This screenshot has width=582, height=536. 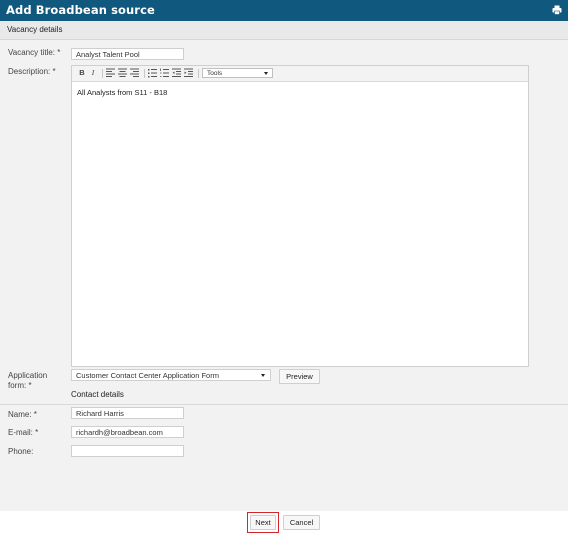 What do you see at coordinates (80, 10) in the screenshot?
I see `dialog-title: Add Broadbean source` at bounding box center [80, 10].